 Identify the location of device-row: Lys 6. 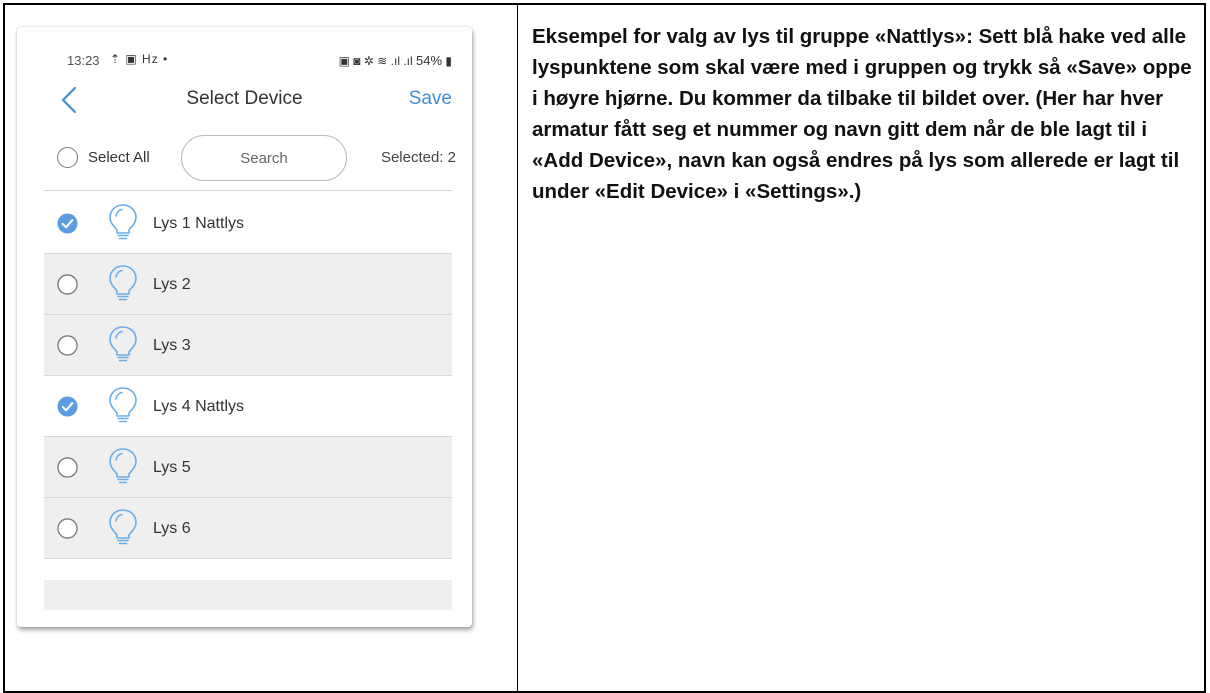
(248, 528).